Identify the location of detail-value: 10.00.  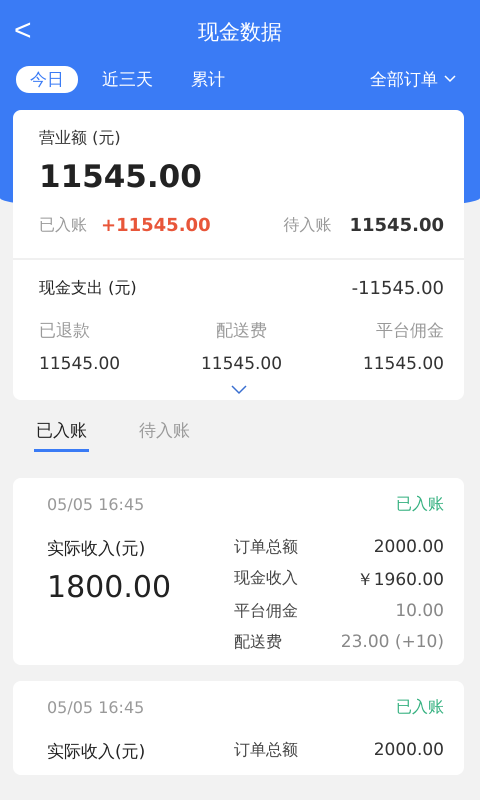
(419, 611).